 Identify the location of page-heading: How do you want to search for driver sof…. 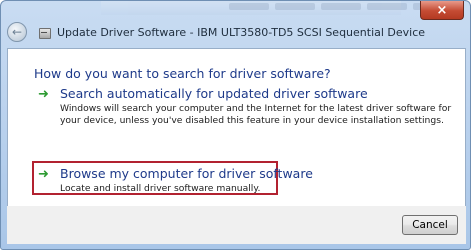
(182, 73).